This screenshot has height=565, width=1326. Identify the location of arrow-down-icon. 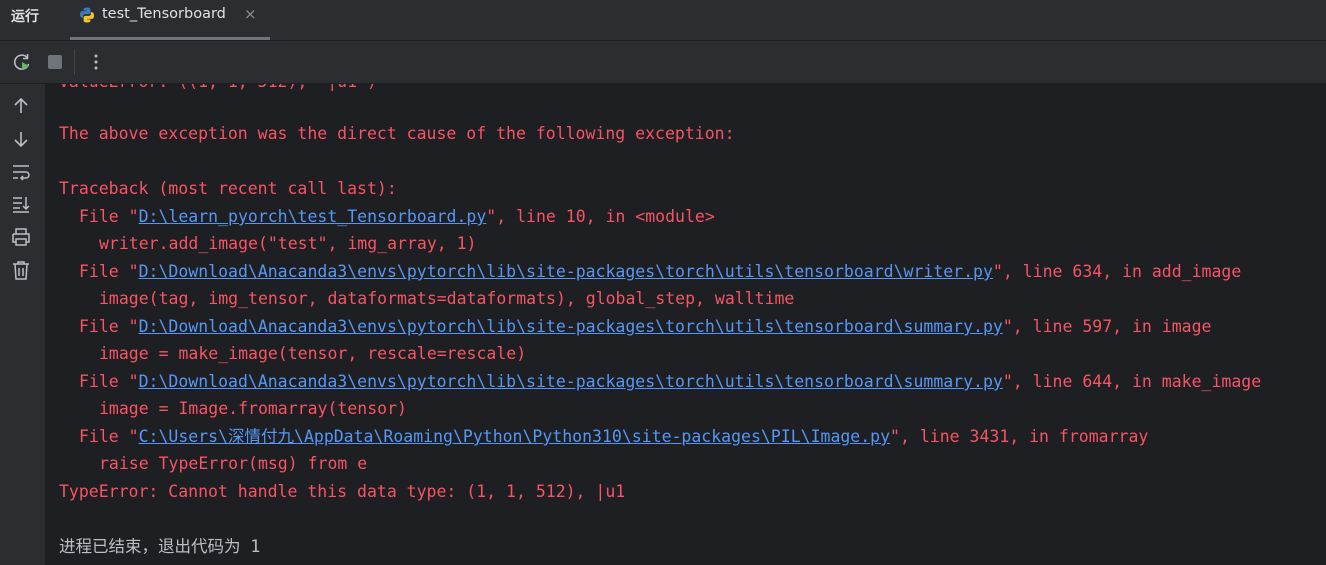
(21, 139).